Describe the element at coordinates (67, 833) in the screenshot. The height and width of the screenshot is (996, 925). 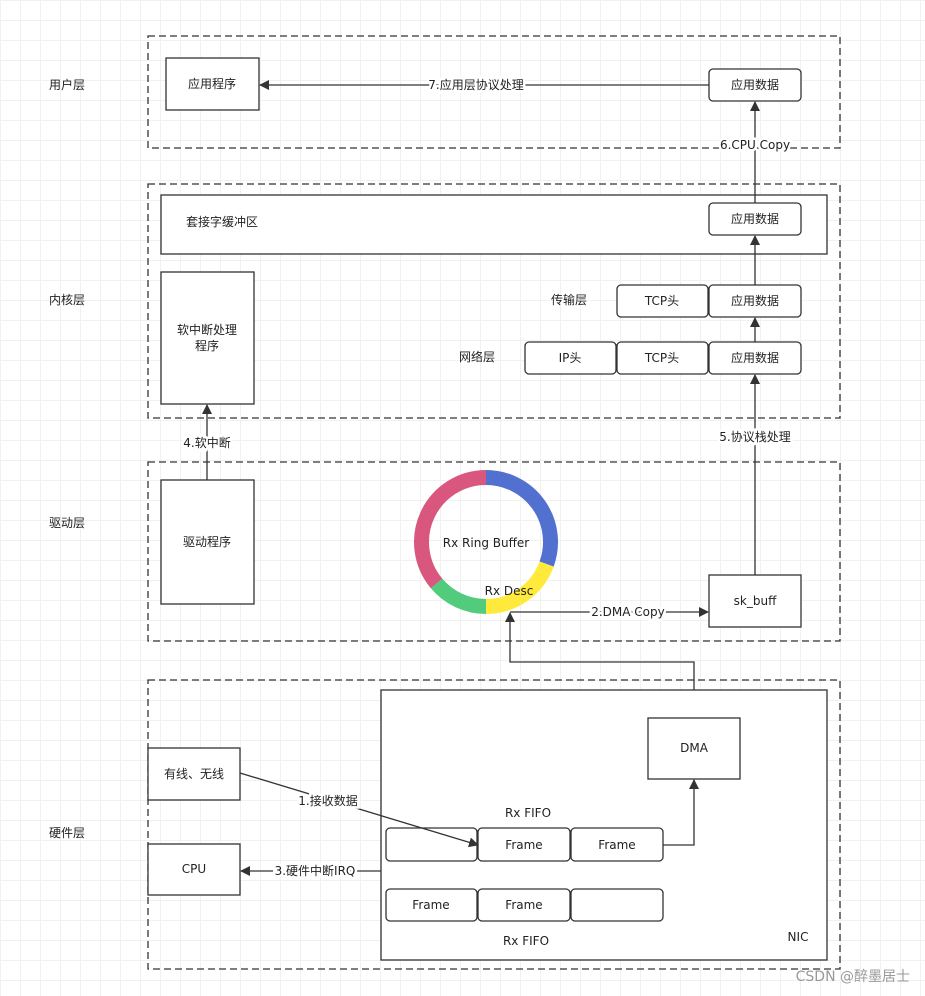
I see `layer-label-hardware: 硬件层` at that location.